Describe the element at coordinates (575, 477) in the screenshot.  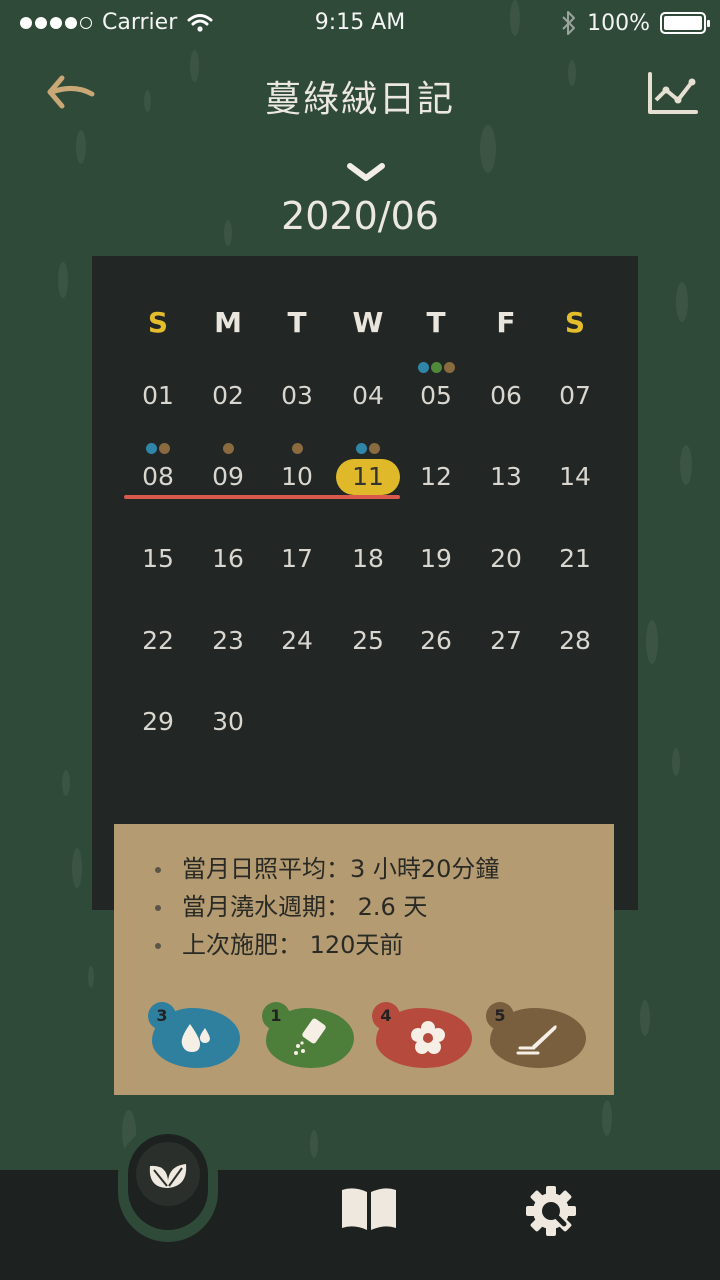
I see `calendar-day-14: 14` at that location.